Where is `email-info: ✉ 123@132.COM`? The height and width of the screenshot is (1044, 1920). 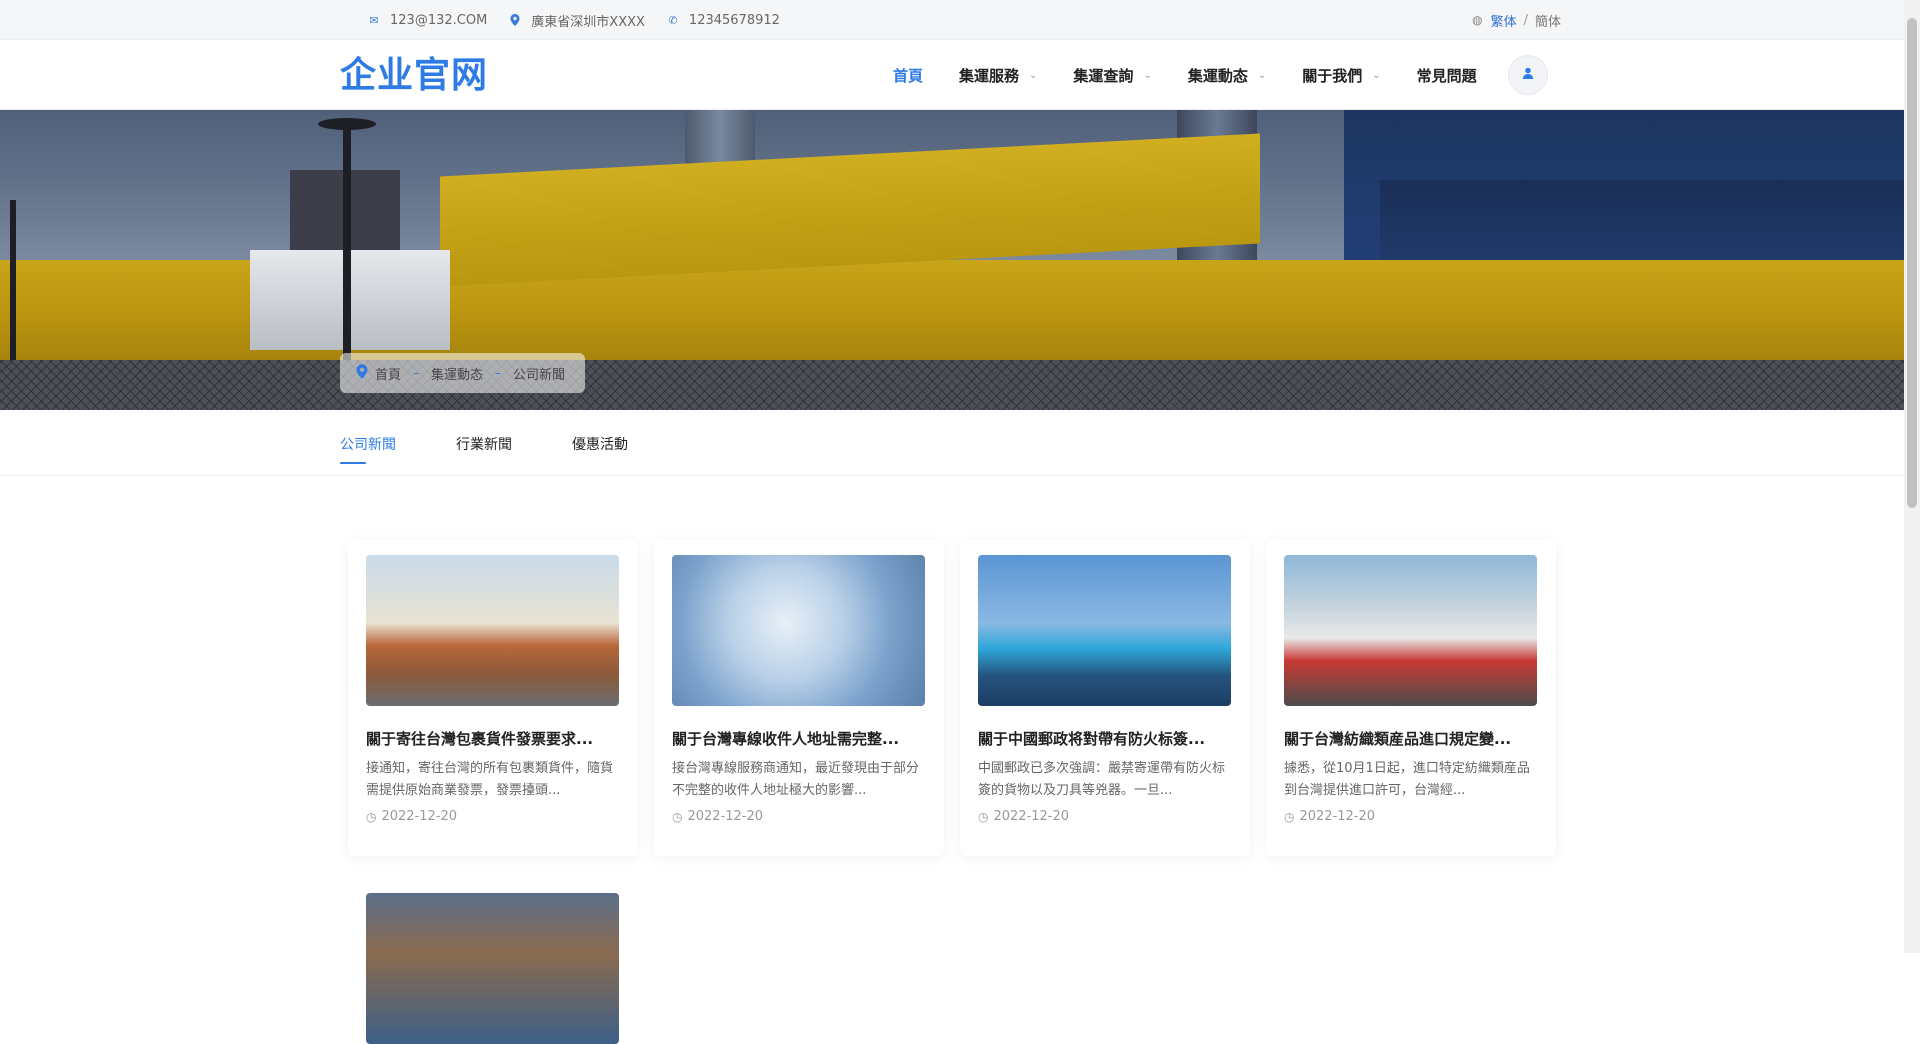 email-info: ✉ 123@132.COM is located at coordinates (427, 20).